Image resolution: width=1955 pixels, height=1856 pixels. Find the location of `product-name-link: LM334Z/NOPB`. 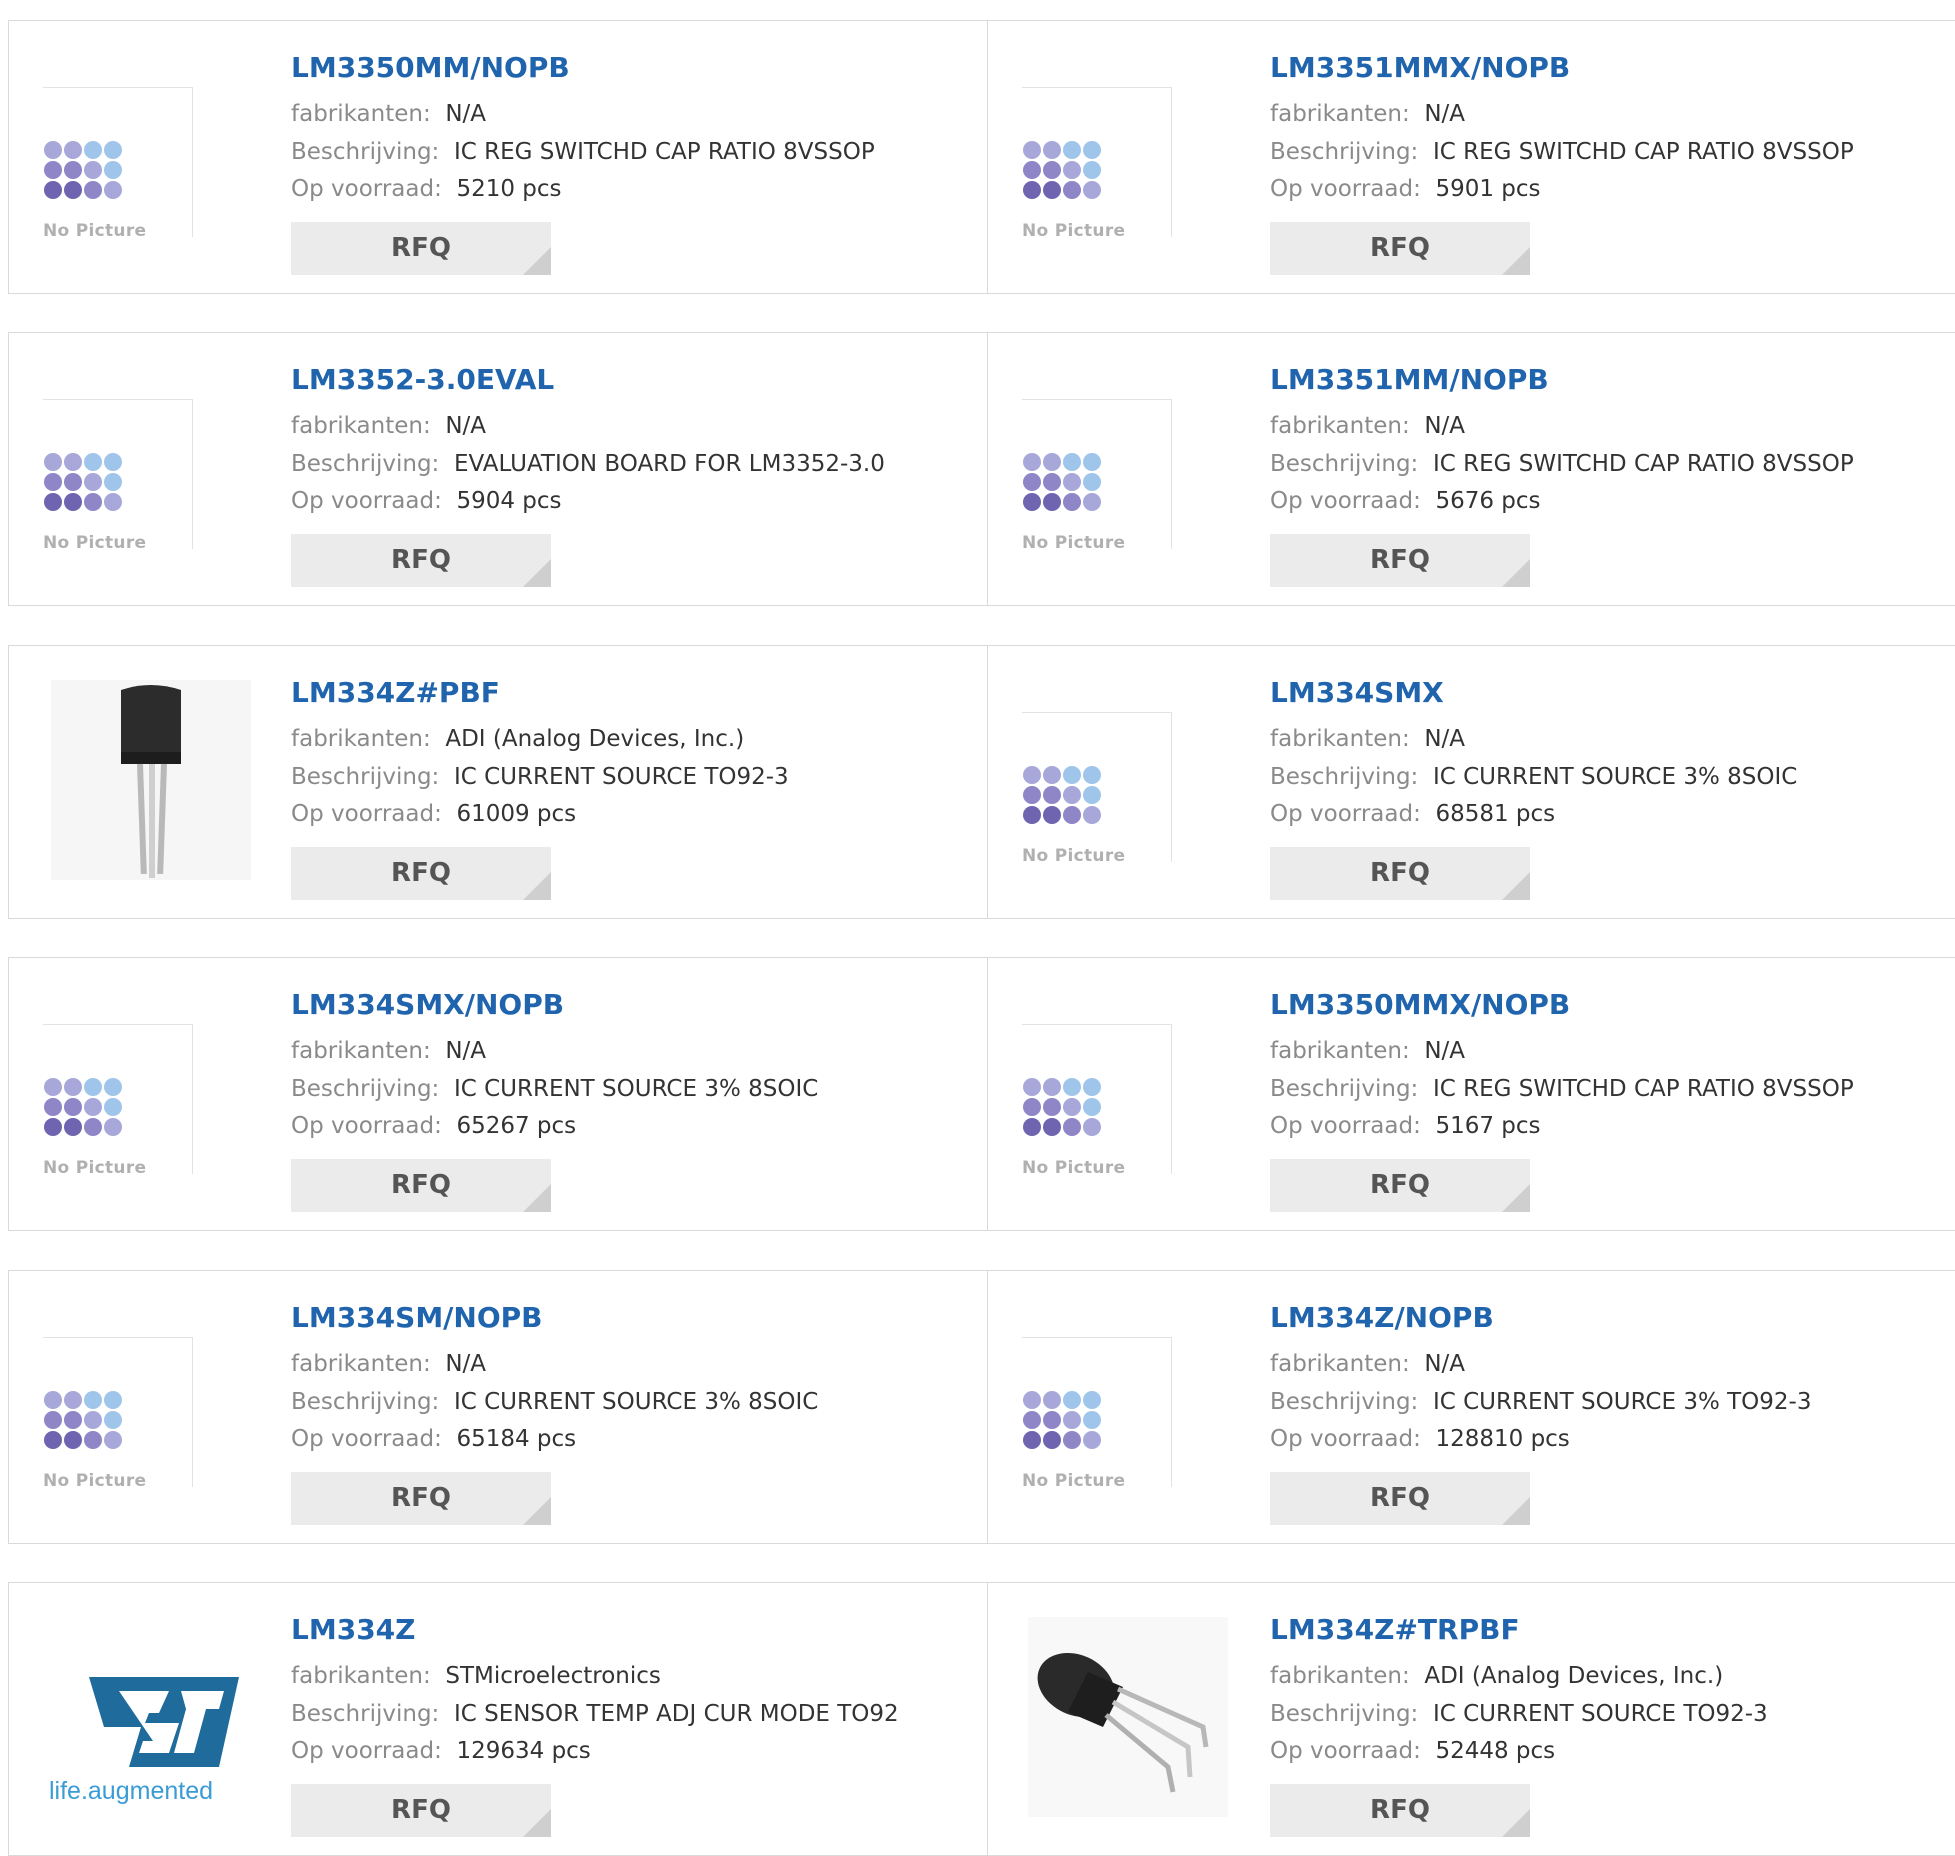

product-name-link: LM334Z/NOPB is located at coordinates (1382, 1317).